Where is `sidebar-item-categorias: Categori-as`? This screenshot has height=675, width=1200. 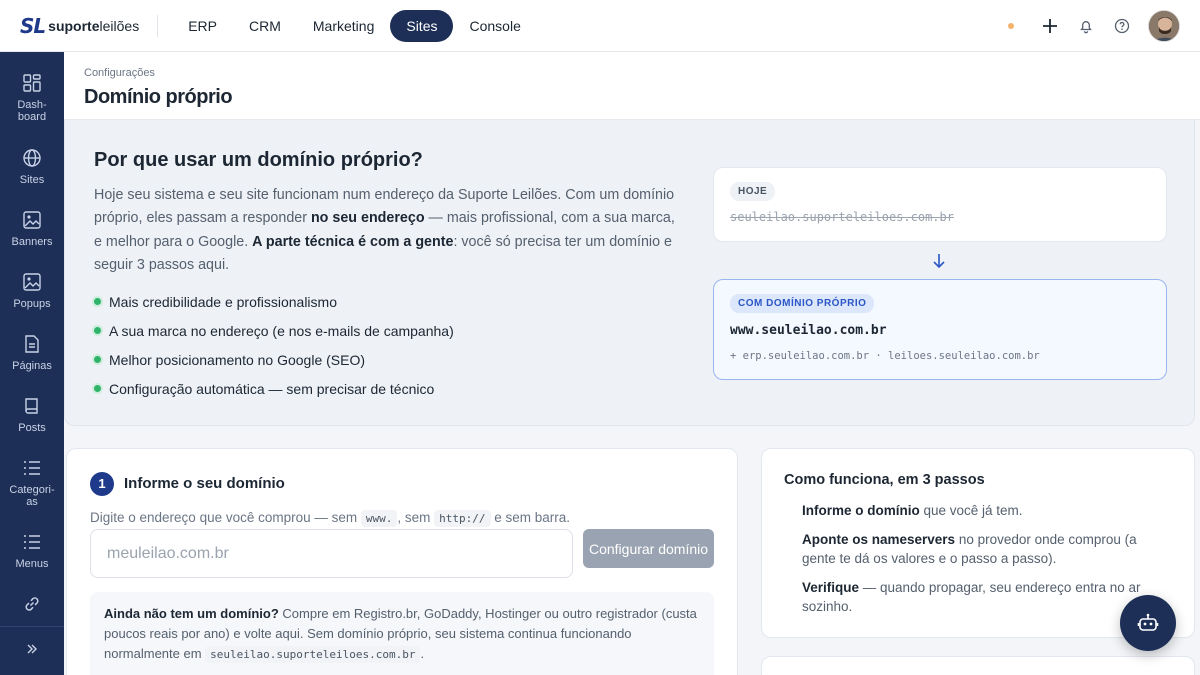
sidebar-item-categorias: Categori-as is located at coordinates (32, 483).